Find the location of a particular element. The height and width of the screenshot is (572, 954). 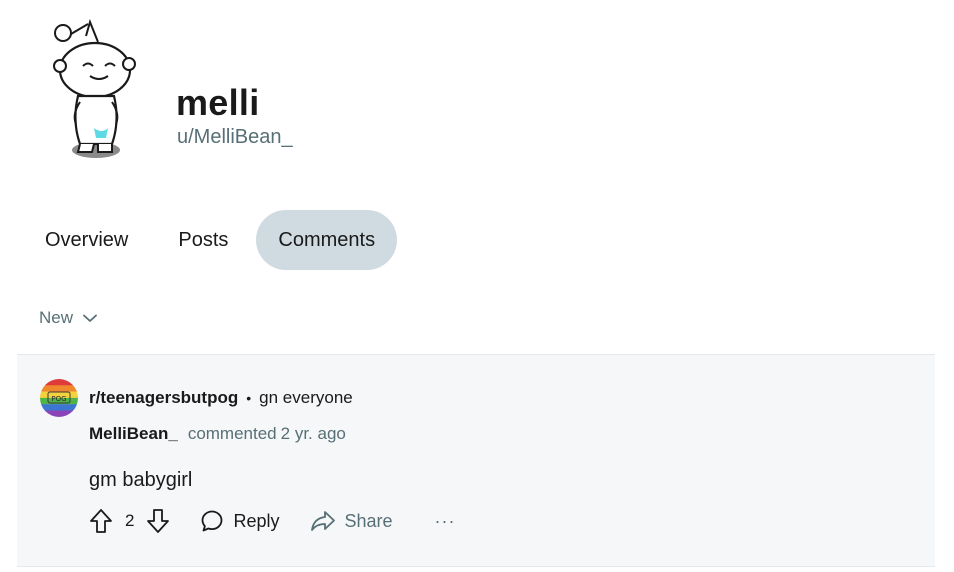

svg-text: POG is located at coordinates (58, 399).